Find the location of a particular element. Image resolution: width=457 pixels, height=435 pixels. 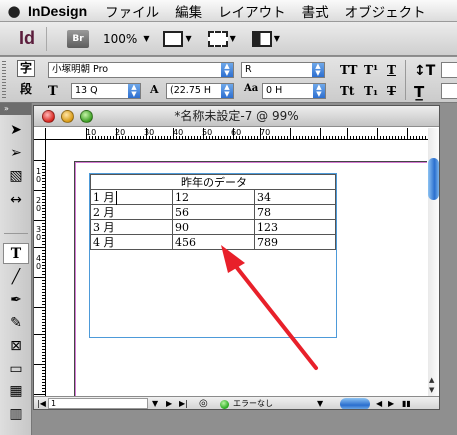

scroll-right-icon: ▶ is located at coordinates (391, 403).